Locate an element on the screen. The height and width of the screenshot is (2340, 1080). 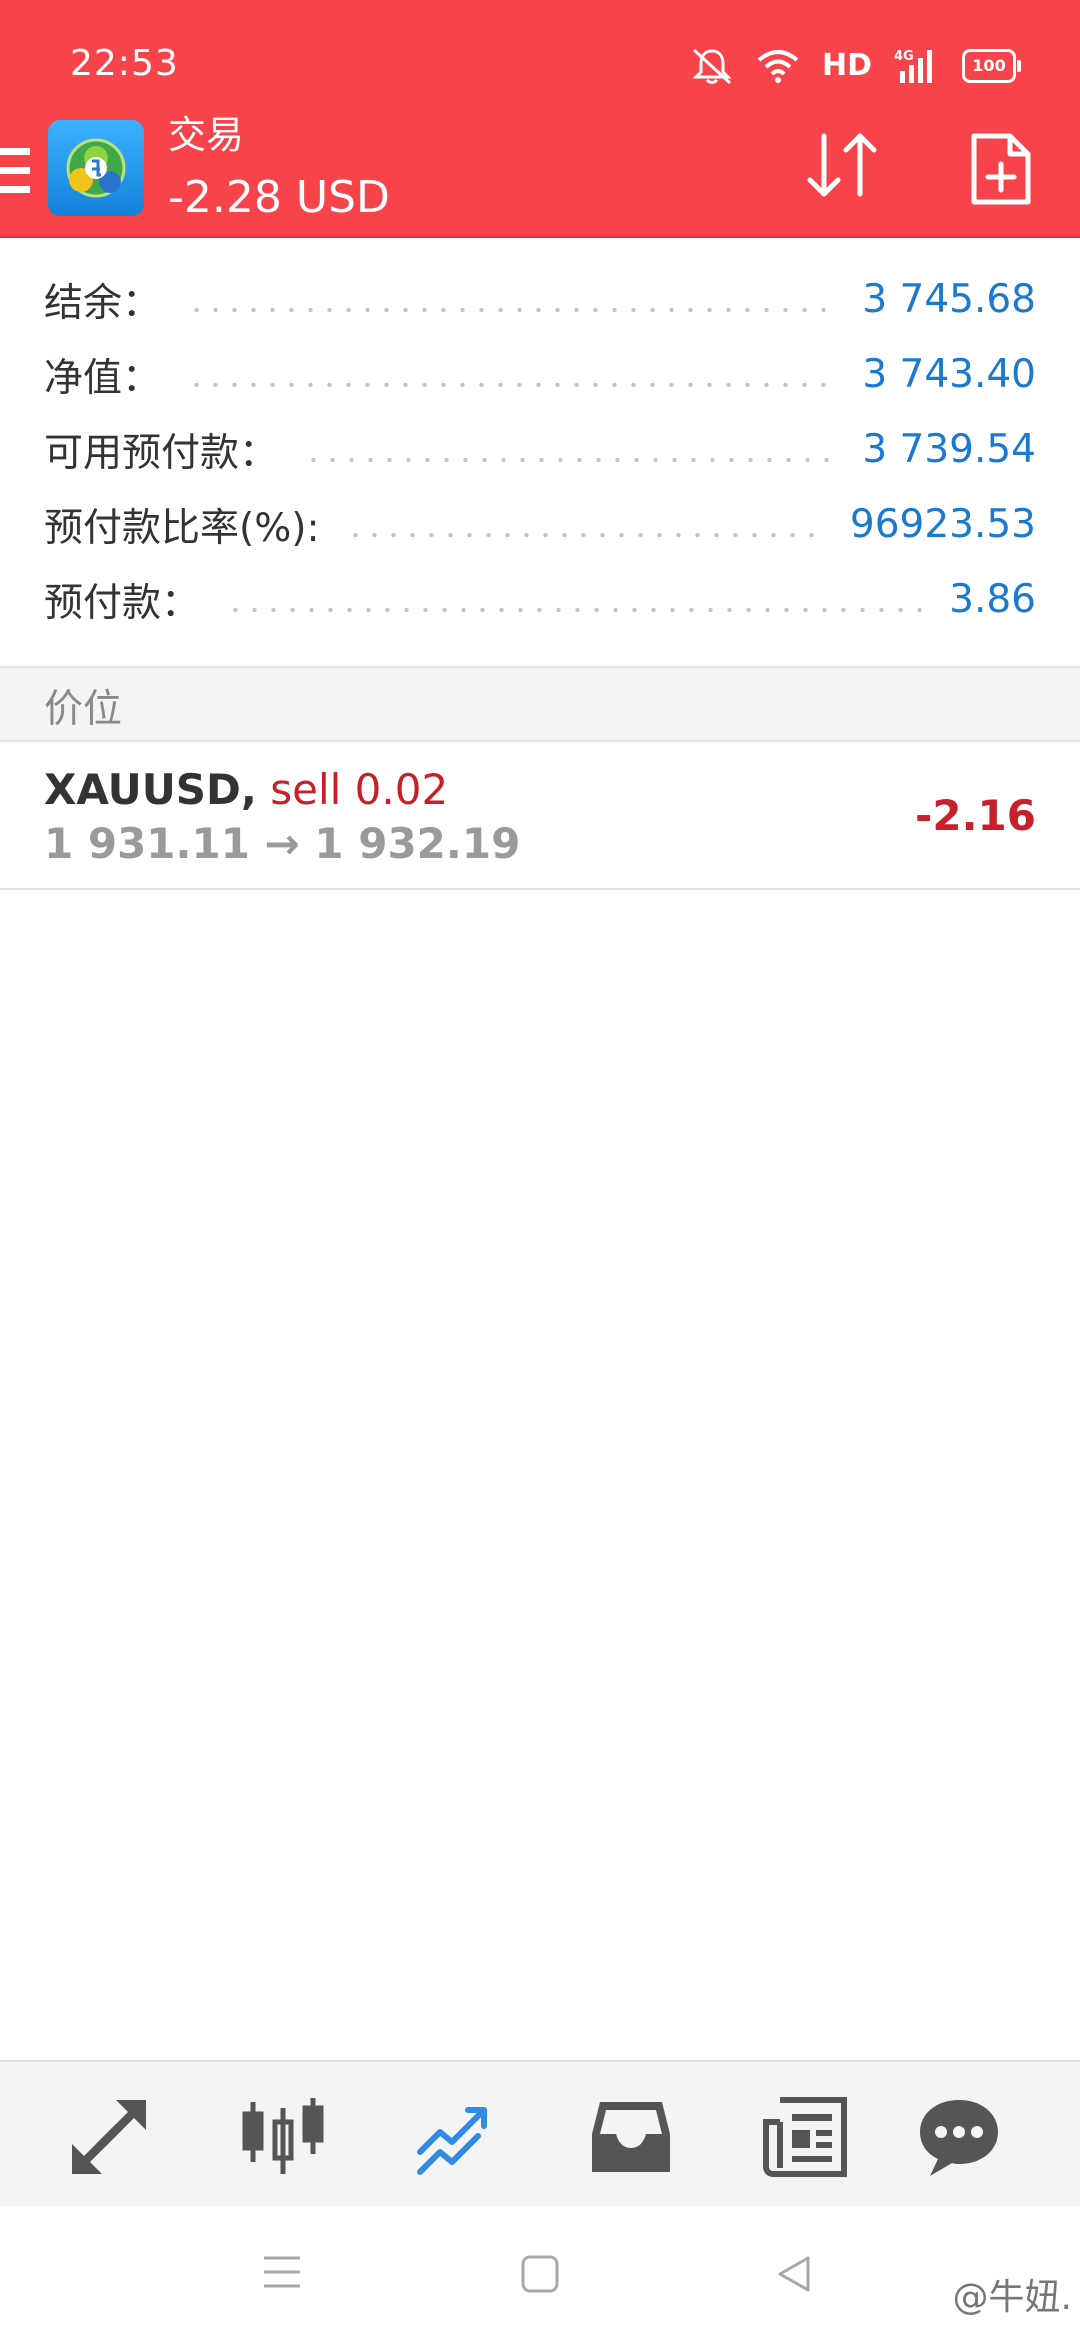
back-icon is located at coordinates (794, 2274).